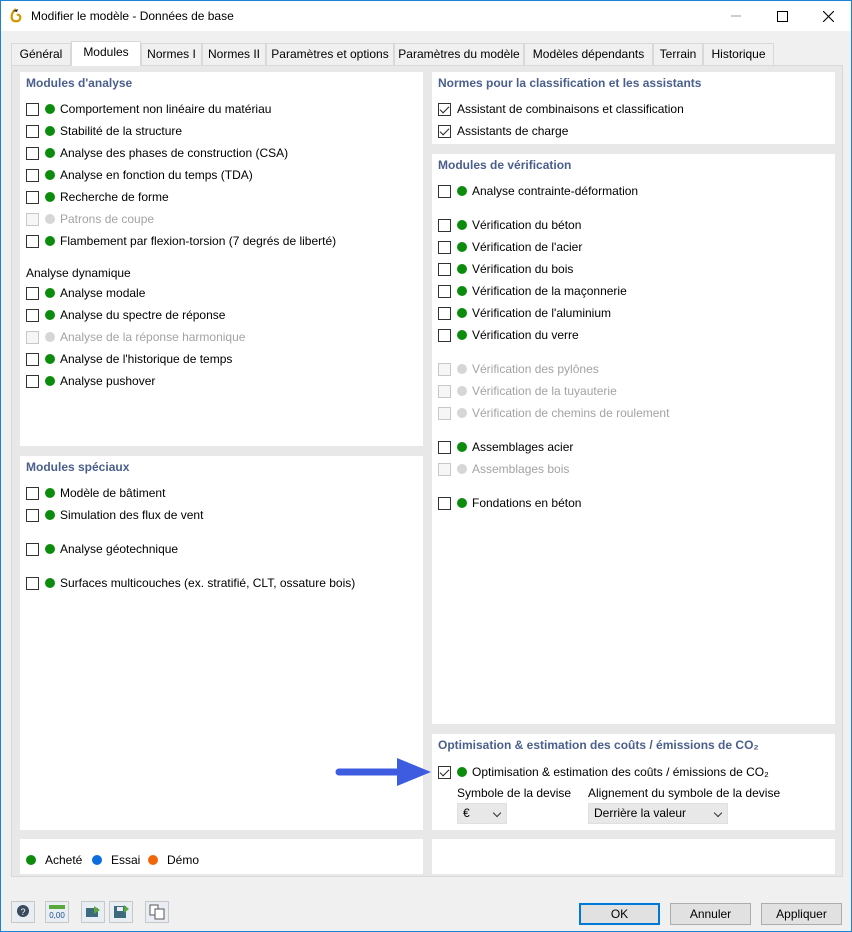 The image size is (852, 932). Describe the element at coordinates (234, 54) in the screenshot. I see `tab-normes-2: Normes II` at that location.